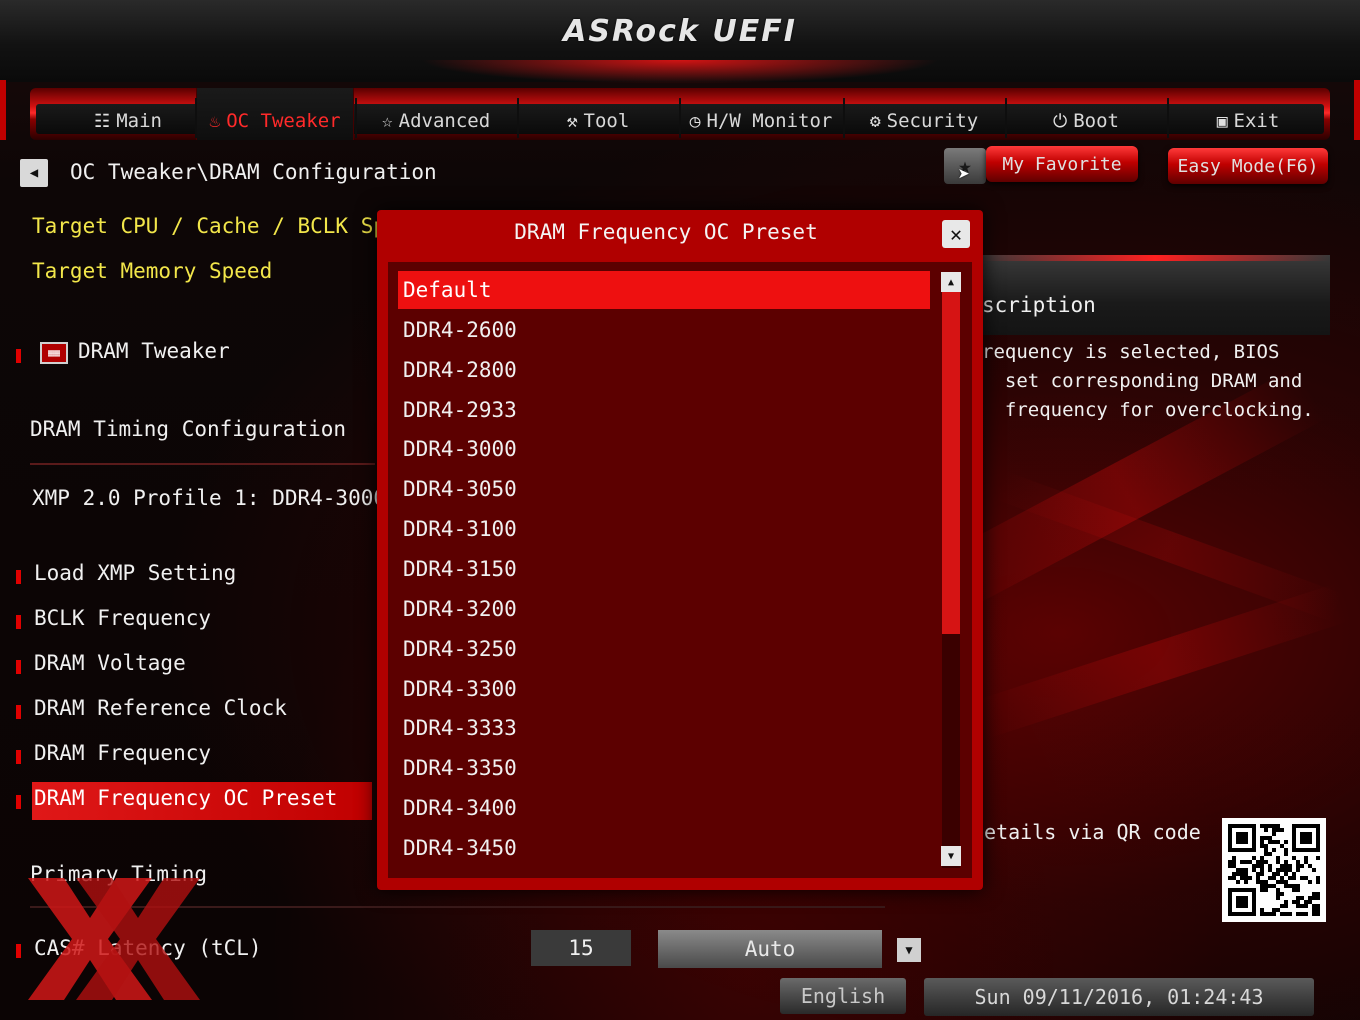 The image size is (1360, 1020). What do you see at coordinates (664, 609) in the screenshot?
I see `preset-option: DDR4-3200` at bounding box center [664, 609].